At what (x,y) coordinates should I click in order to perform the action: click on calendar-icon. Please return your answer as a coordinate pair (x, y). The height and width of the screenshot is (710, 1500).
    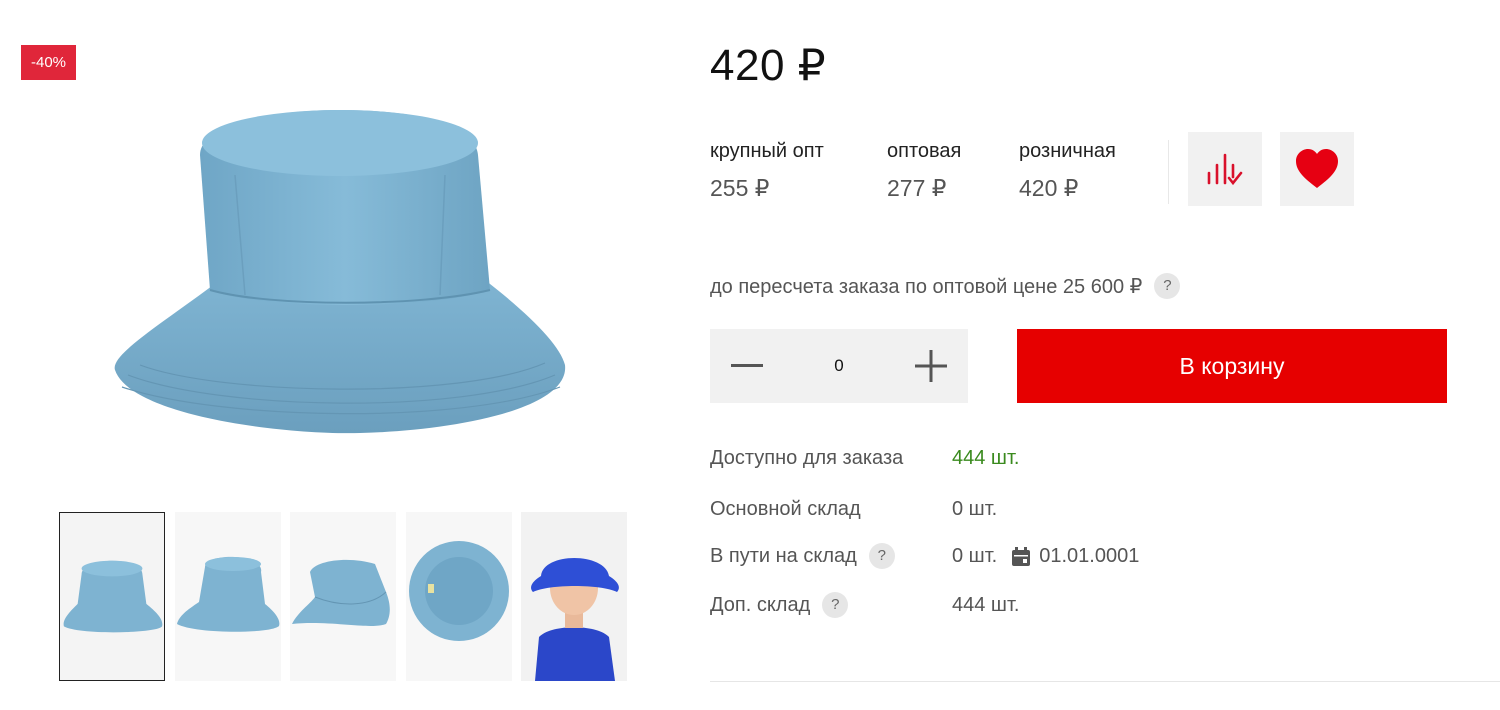
    Looking at the image, I should click on (1021, 556).